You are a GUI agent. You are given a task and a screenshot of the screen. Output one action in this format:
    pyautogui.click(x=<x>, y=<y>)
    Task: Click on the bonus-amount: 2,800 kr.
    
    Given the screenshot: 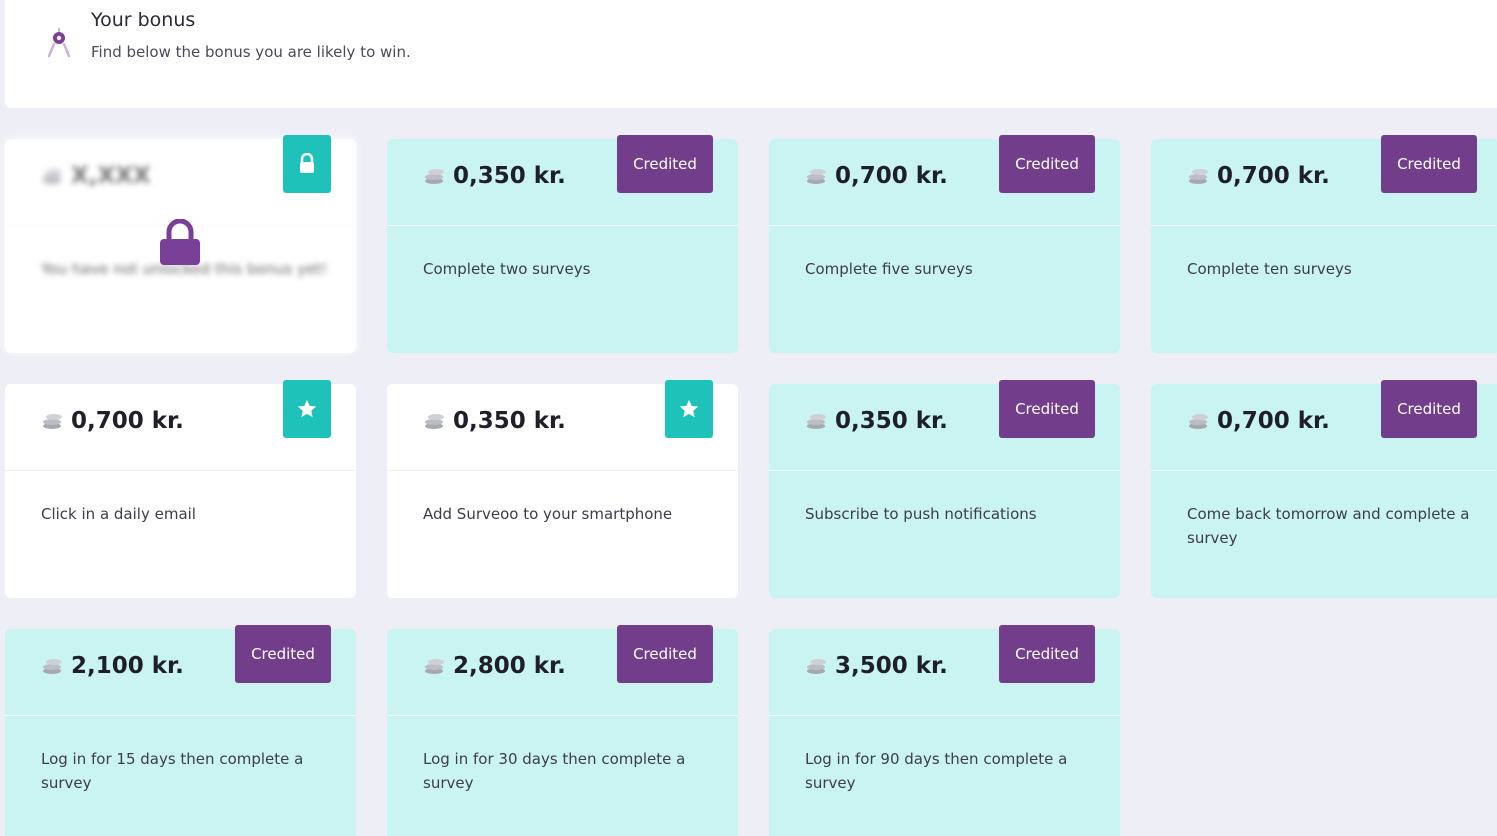 What is the action you would take?
    pyautogui.click(x=494, y=666)
    